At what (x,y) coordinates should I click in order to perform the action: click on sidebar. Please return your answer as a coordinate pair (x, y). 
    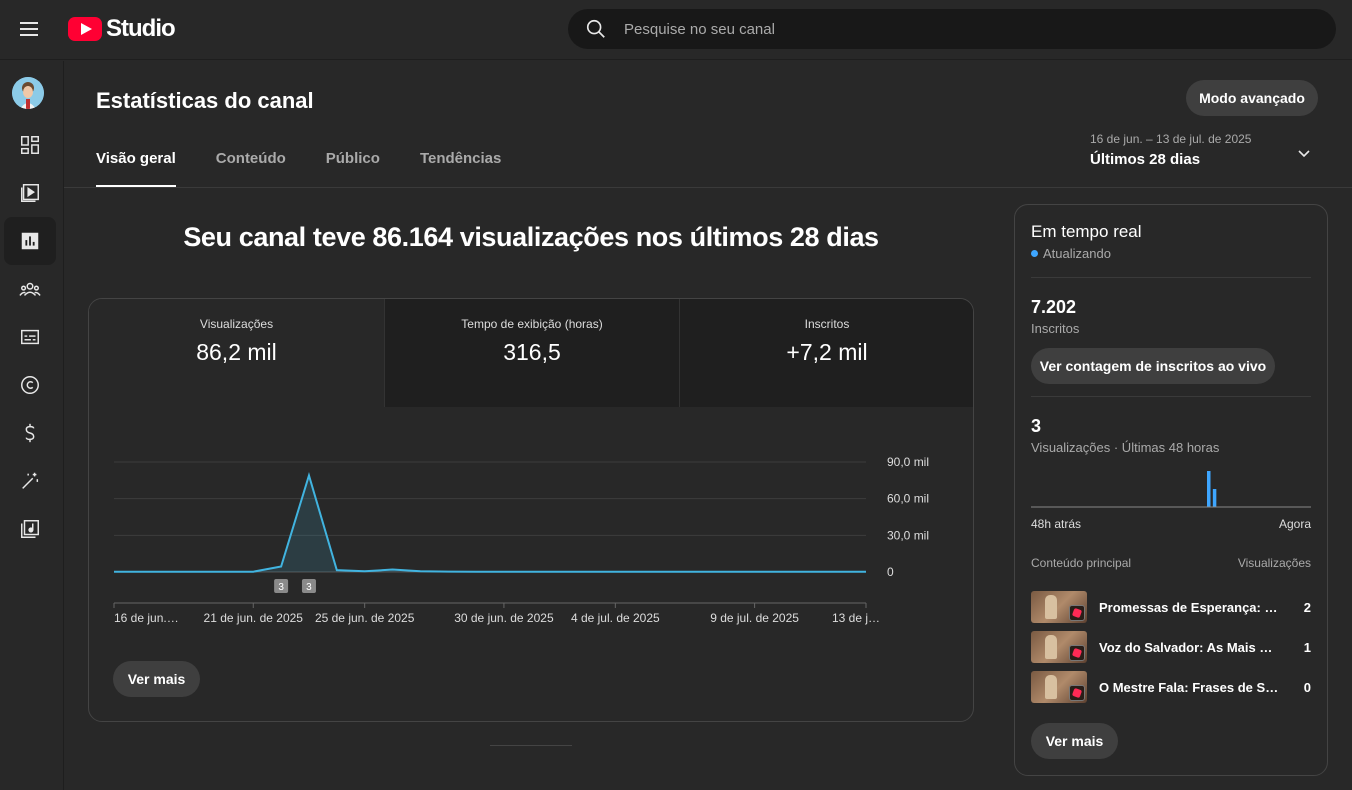
    Looking at the image, I should click on (32, 425).